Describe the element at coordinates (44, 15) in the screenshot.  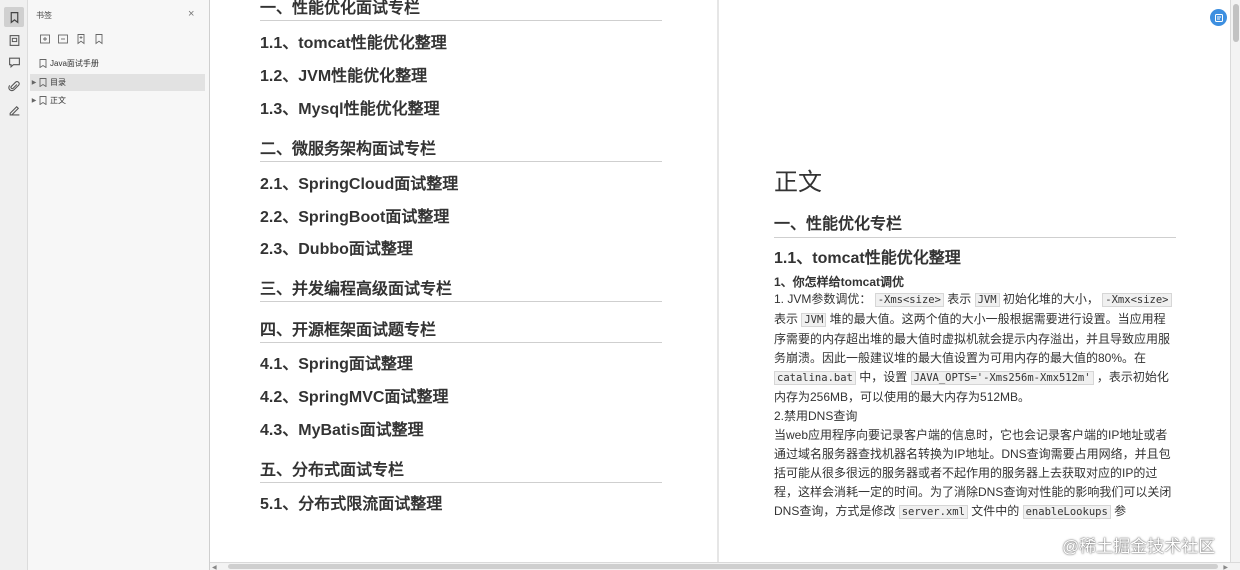
I see `panel-title: 书签` at that location.